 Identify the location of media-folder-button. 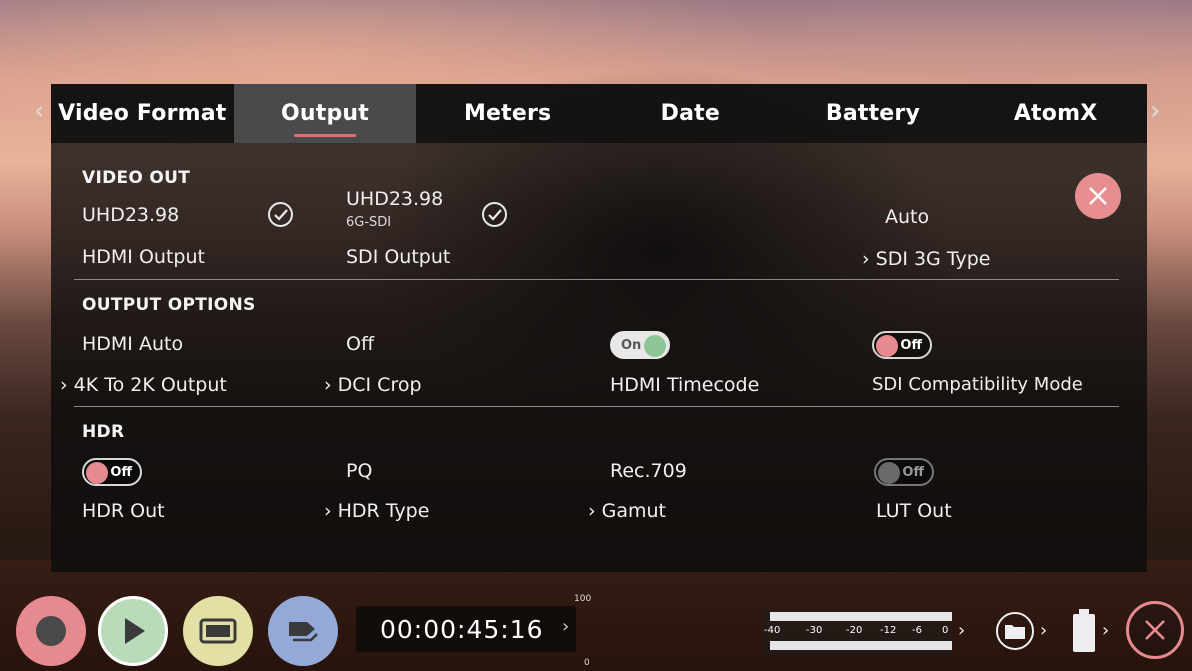
(1015, 631).